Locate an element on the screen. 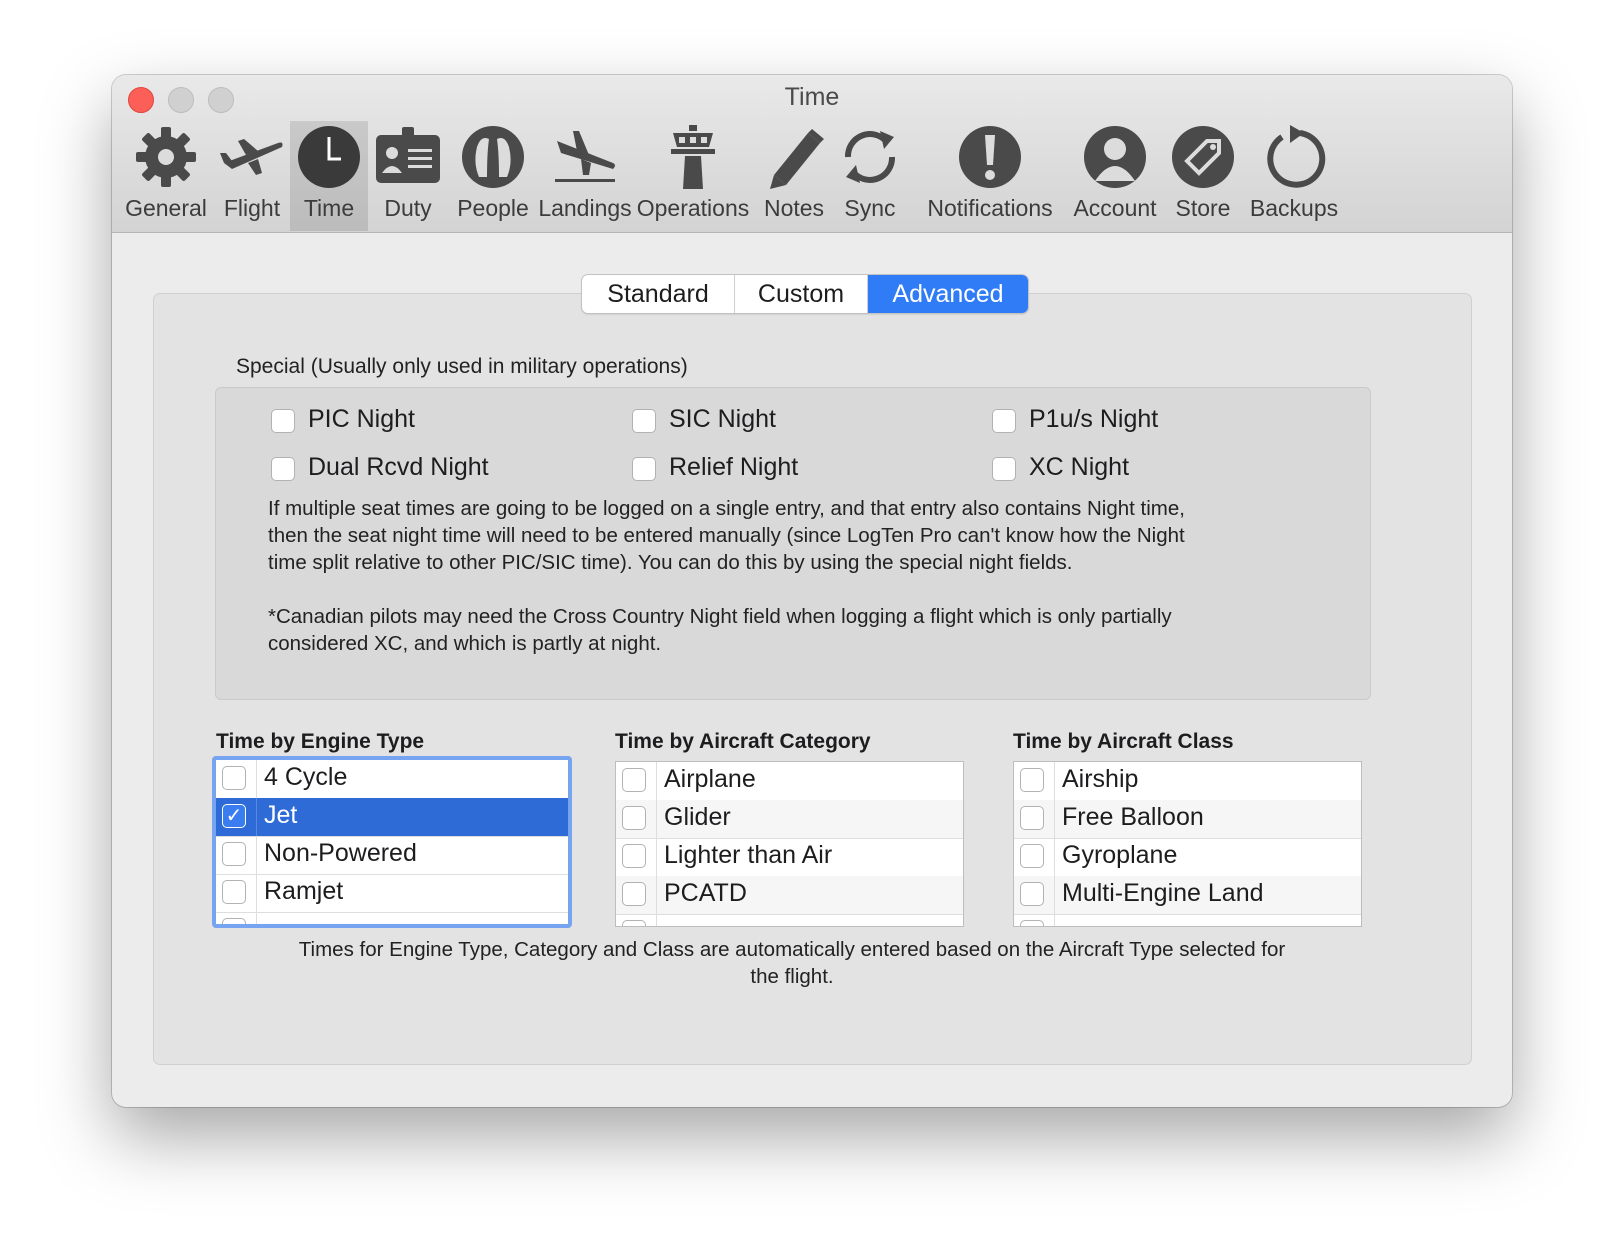 The width and height of the screenshot is (1620, 1252). toolbar-label: Time is located at coordinates (329, 208).